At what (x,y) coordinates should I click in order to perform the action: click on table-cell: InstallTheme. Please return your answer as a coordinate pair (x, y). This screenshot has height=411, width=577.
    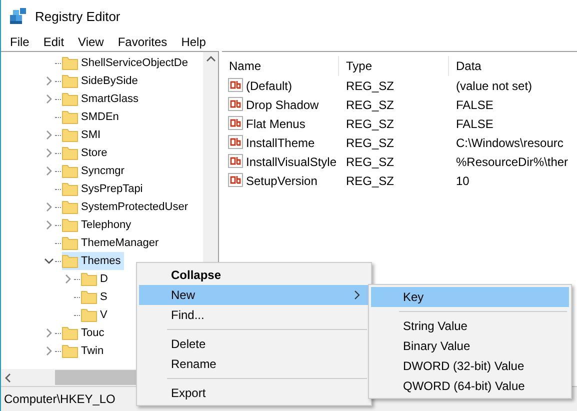
    Looking at the image, I should click on (280, 142).